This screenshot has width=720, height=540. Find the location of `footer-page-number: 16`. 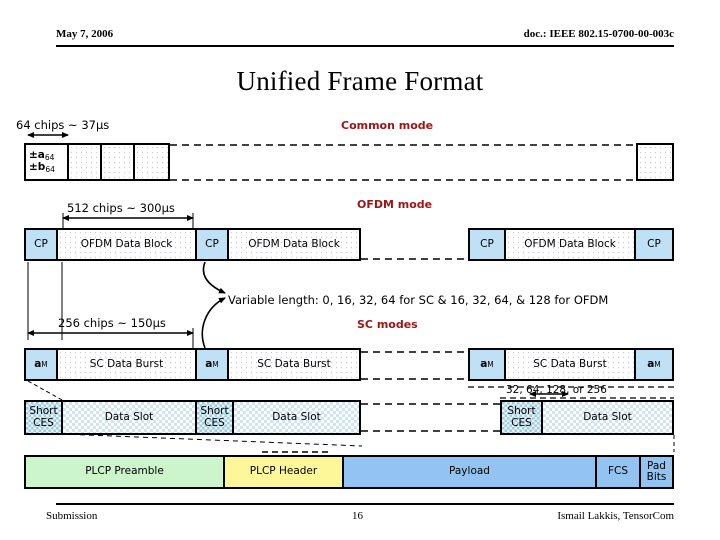

footer-page-number: 16 is located at coordinates (357, 516).